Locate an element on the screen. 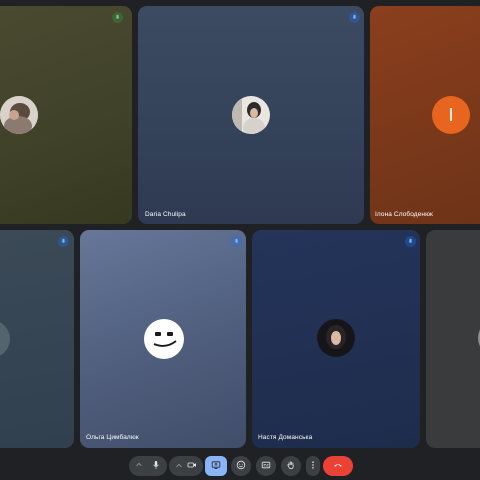 The width and height of the screenshot is (480, 480). audio-settings-chevron-icon is located at coordinates (139, 466).